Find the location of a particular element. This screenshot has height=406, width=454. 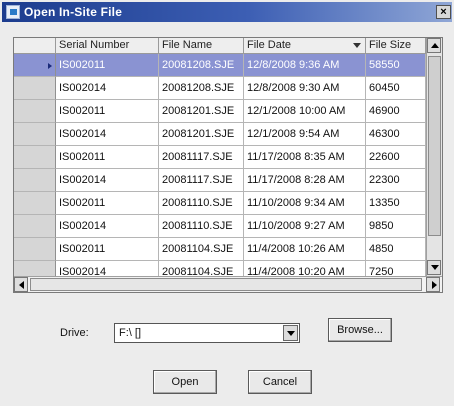

file-size-cell: 13350 is located at coordinates (396, 203).